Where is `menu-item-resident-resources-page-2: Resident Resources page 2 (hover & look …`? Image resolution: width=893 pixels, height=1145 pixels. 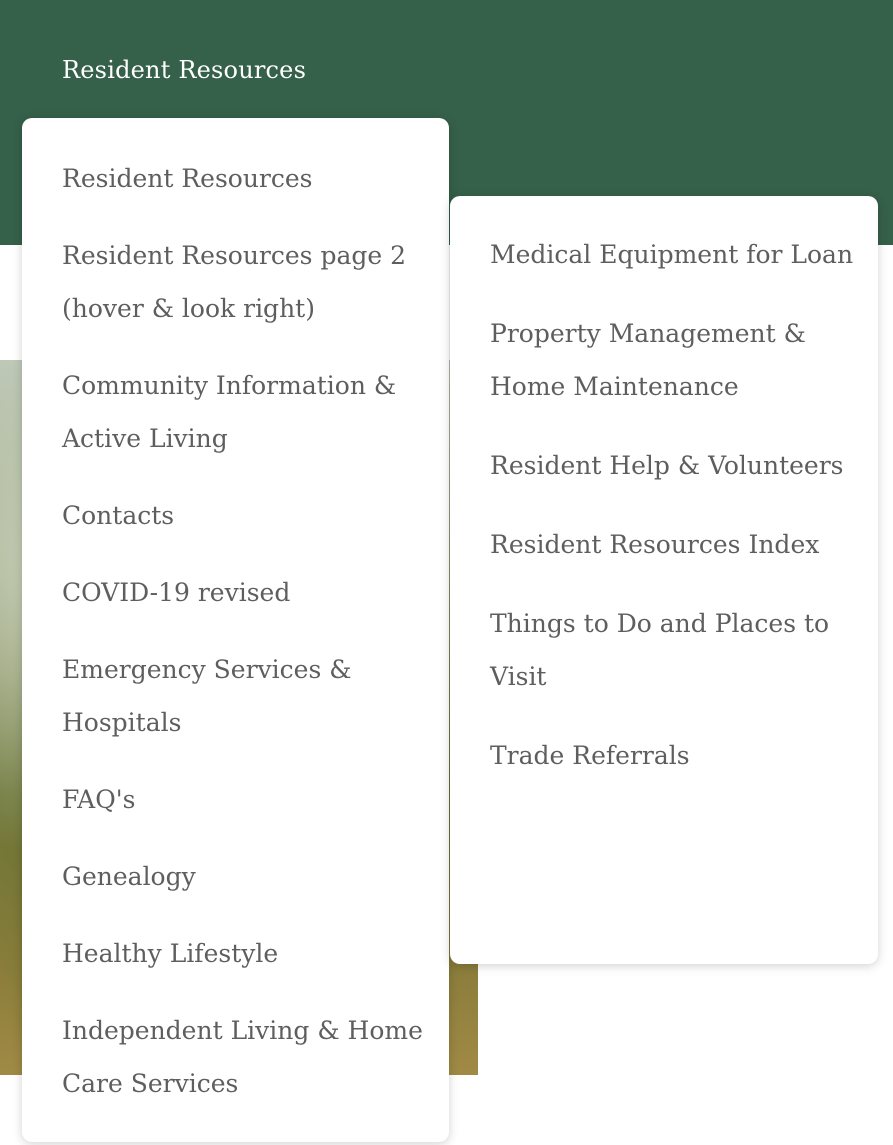
menu-item-resident-resources-page-2: Resident Resources page 2 (hover & look … is located at coordinates (244, 282).